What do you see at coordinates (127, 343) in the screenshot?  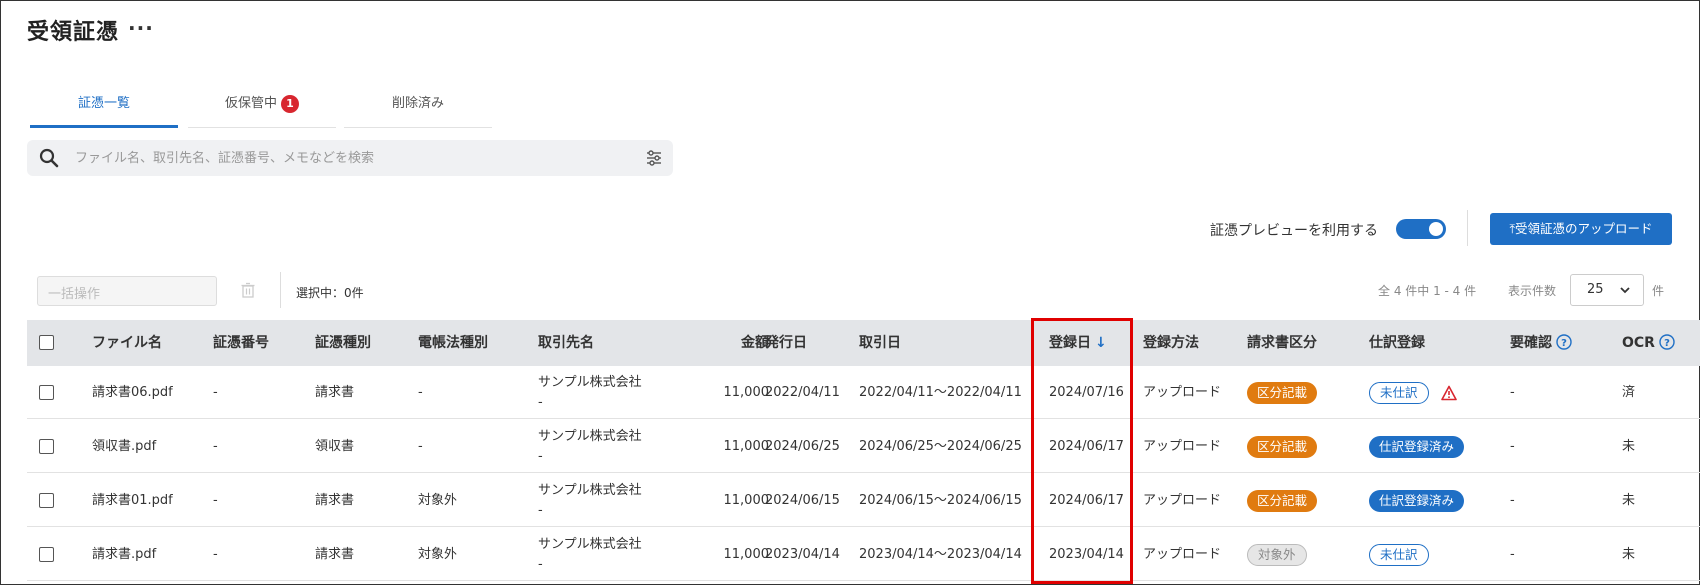 I see `column-header-filename: ファイル名` at bounding box center [127, 343].